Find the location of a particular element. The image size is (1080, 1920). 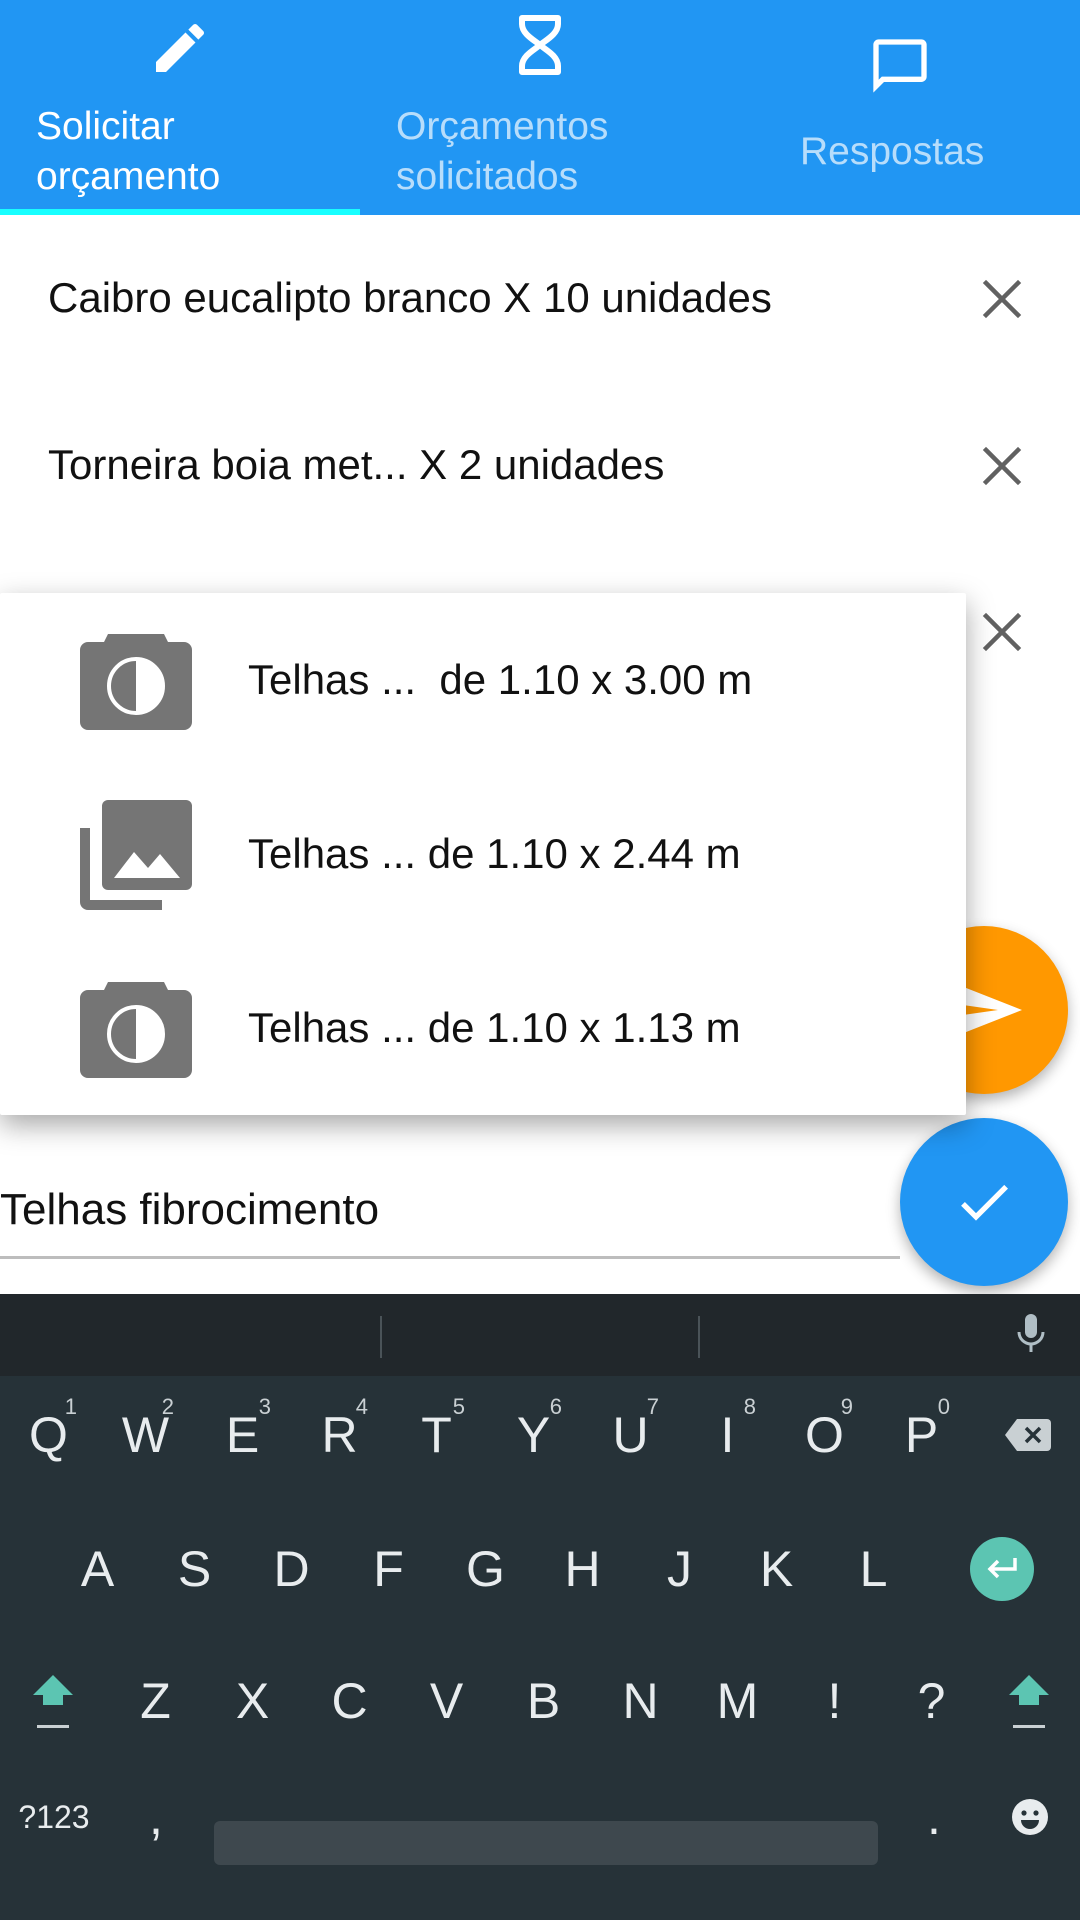

key: N is located at coordinates (640, 1701).